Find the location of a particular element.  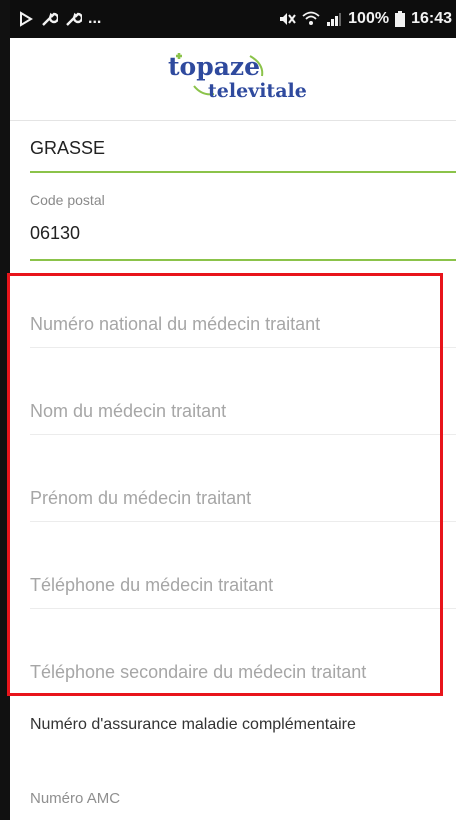

app-header: topaze televitale is located at coordinates (233, 79).